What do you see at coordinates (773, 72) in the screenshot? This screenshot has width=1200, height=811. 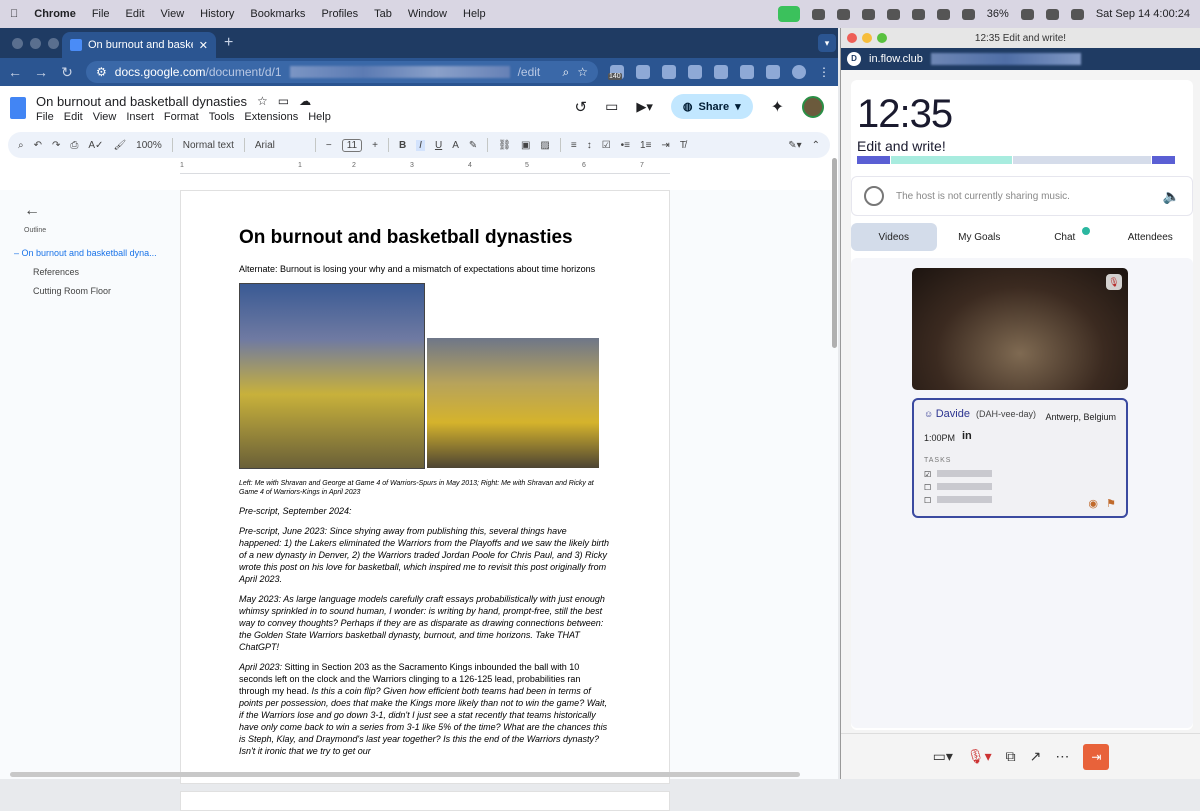 I see `sidepanel-icon` at bounding box center [773, 72].